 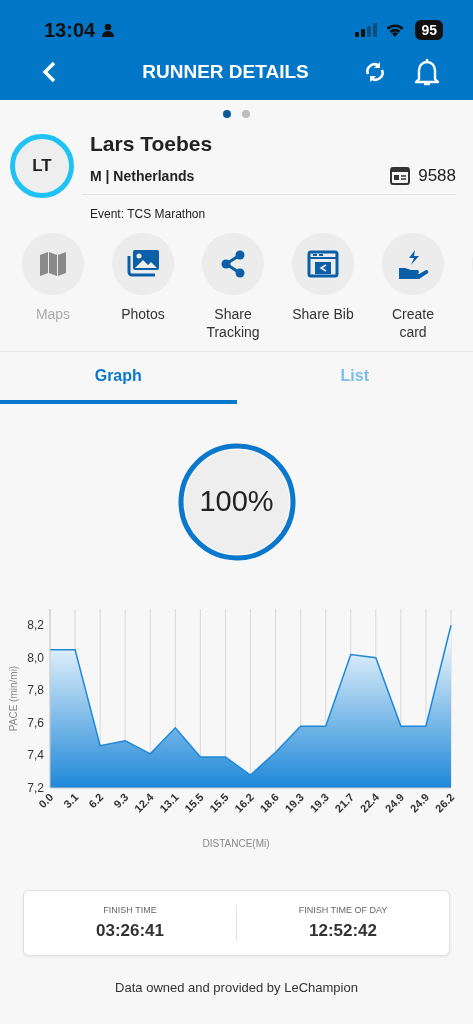 What do you see at coordinates (42, 166) in the screenshot?
I see `avatar: LT` at bounding box center [42, 166].